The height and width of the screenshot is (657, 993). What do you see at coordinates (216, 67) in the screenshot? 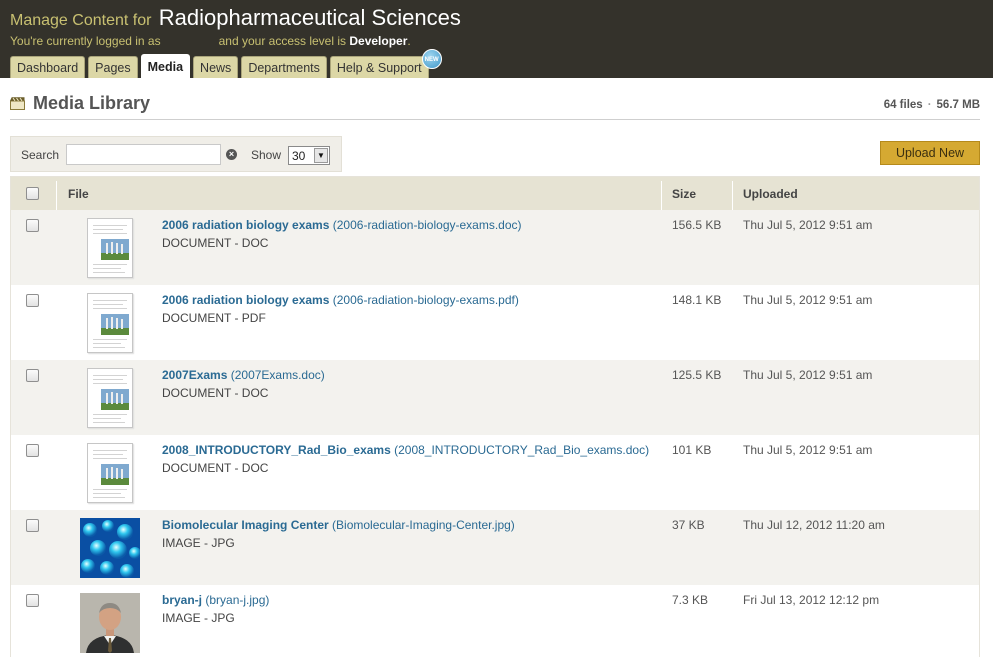
I see `tab-news: News` at bounding box center [216, 67].